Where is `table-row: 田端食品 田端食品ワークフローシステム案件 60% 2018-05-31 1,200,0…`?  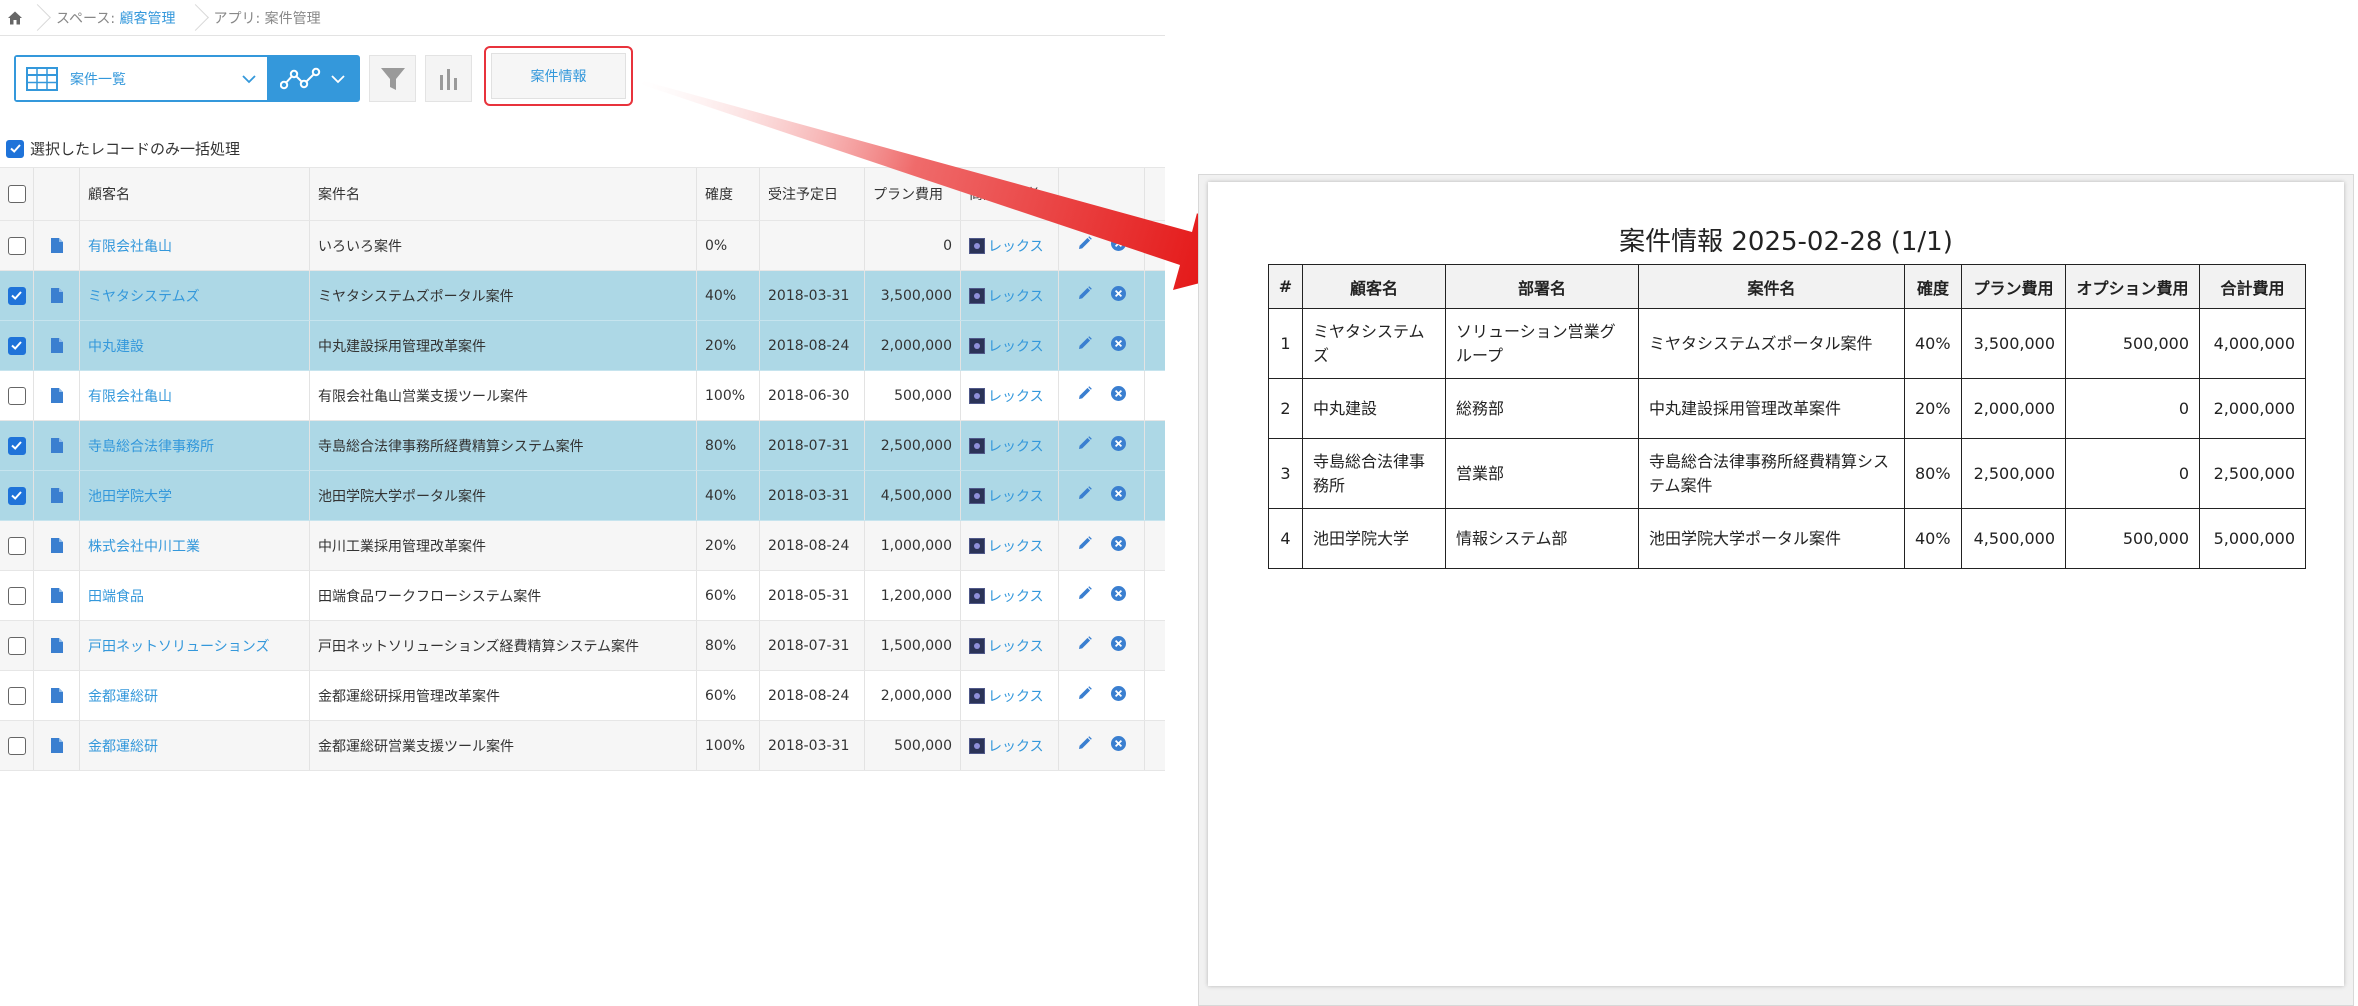
table-row: 田端食品 田端食品ワークフローシステム案件 60% 2018-05-31 1,200,0… is located at coordinates (582, 596).